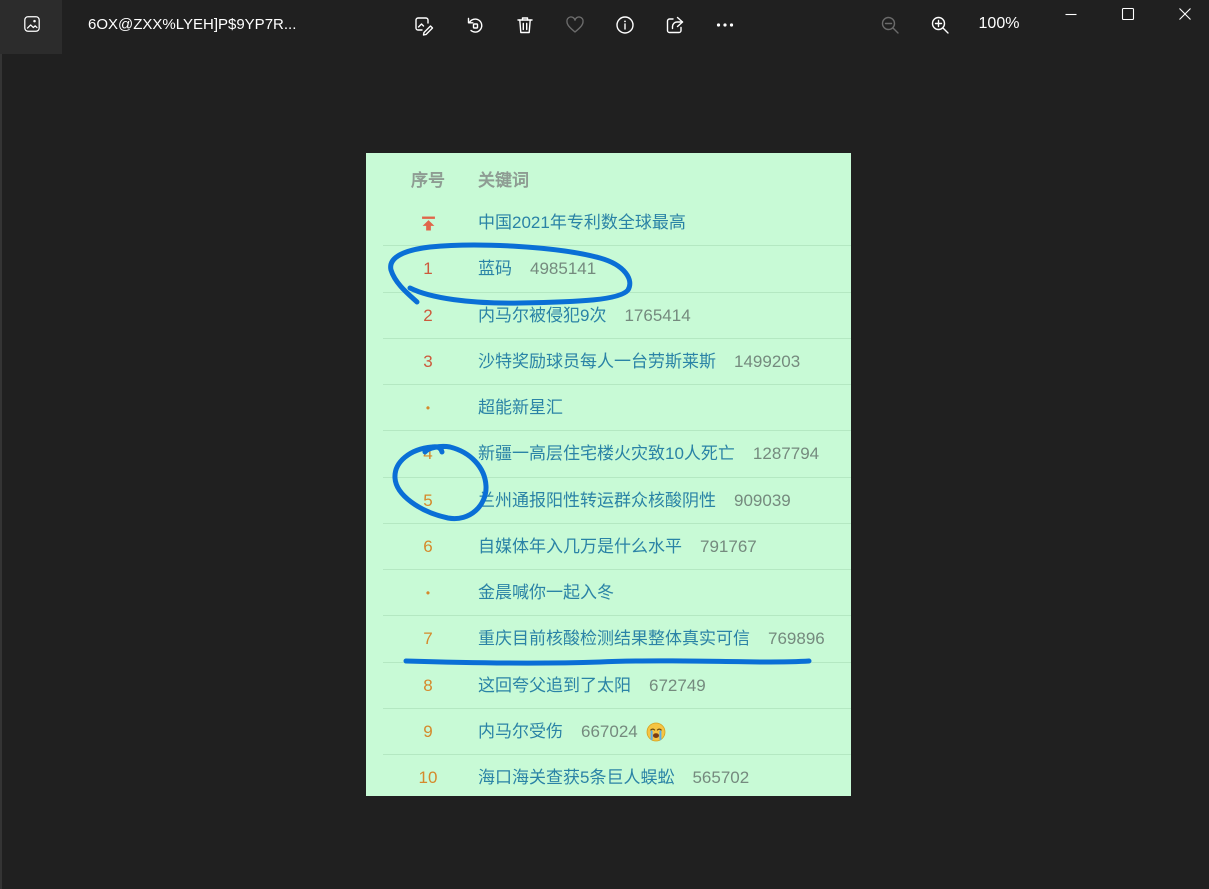 The height and width of the screenshot is (889, 1209). I want to click on rank-number: 8, so click(428, 685).